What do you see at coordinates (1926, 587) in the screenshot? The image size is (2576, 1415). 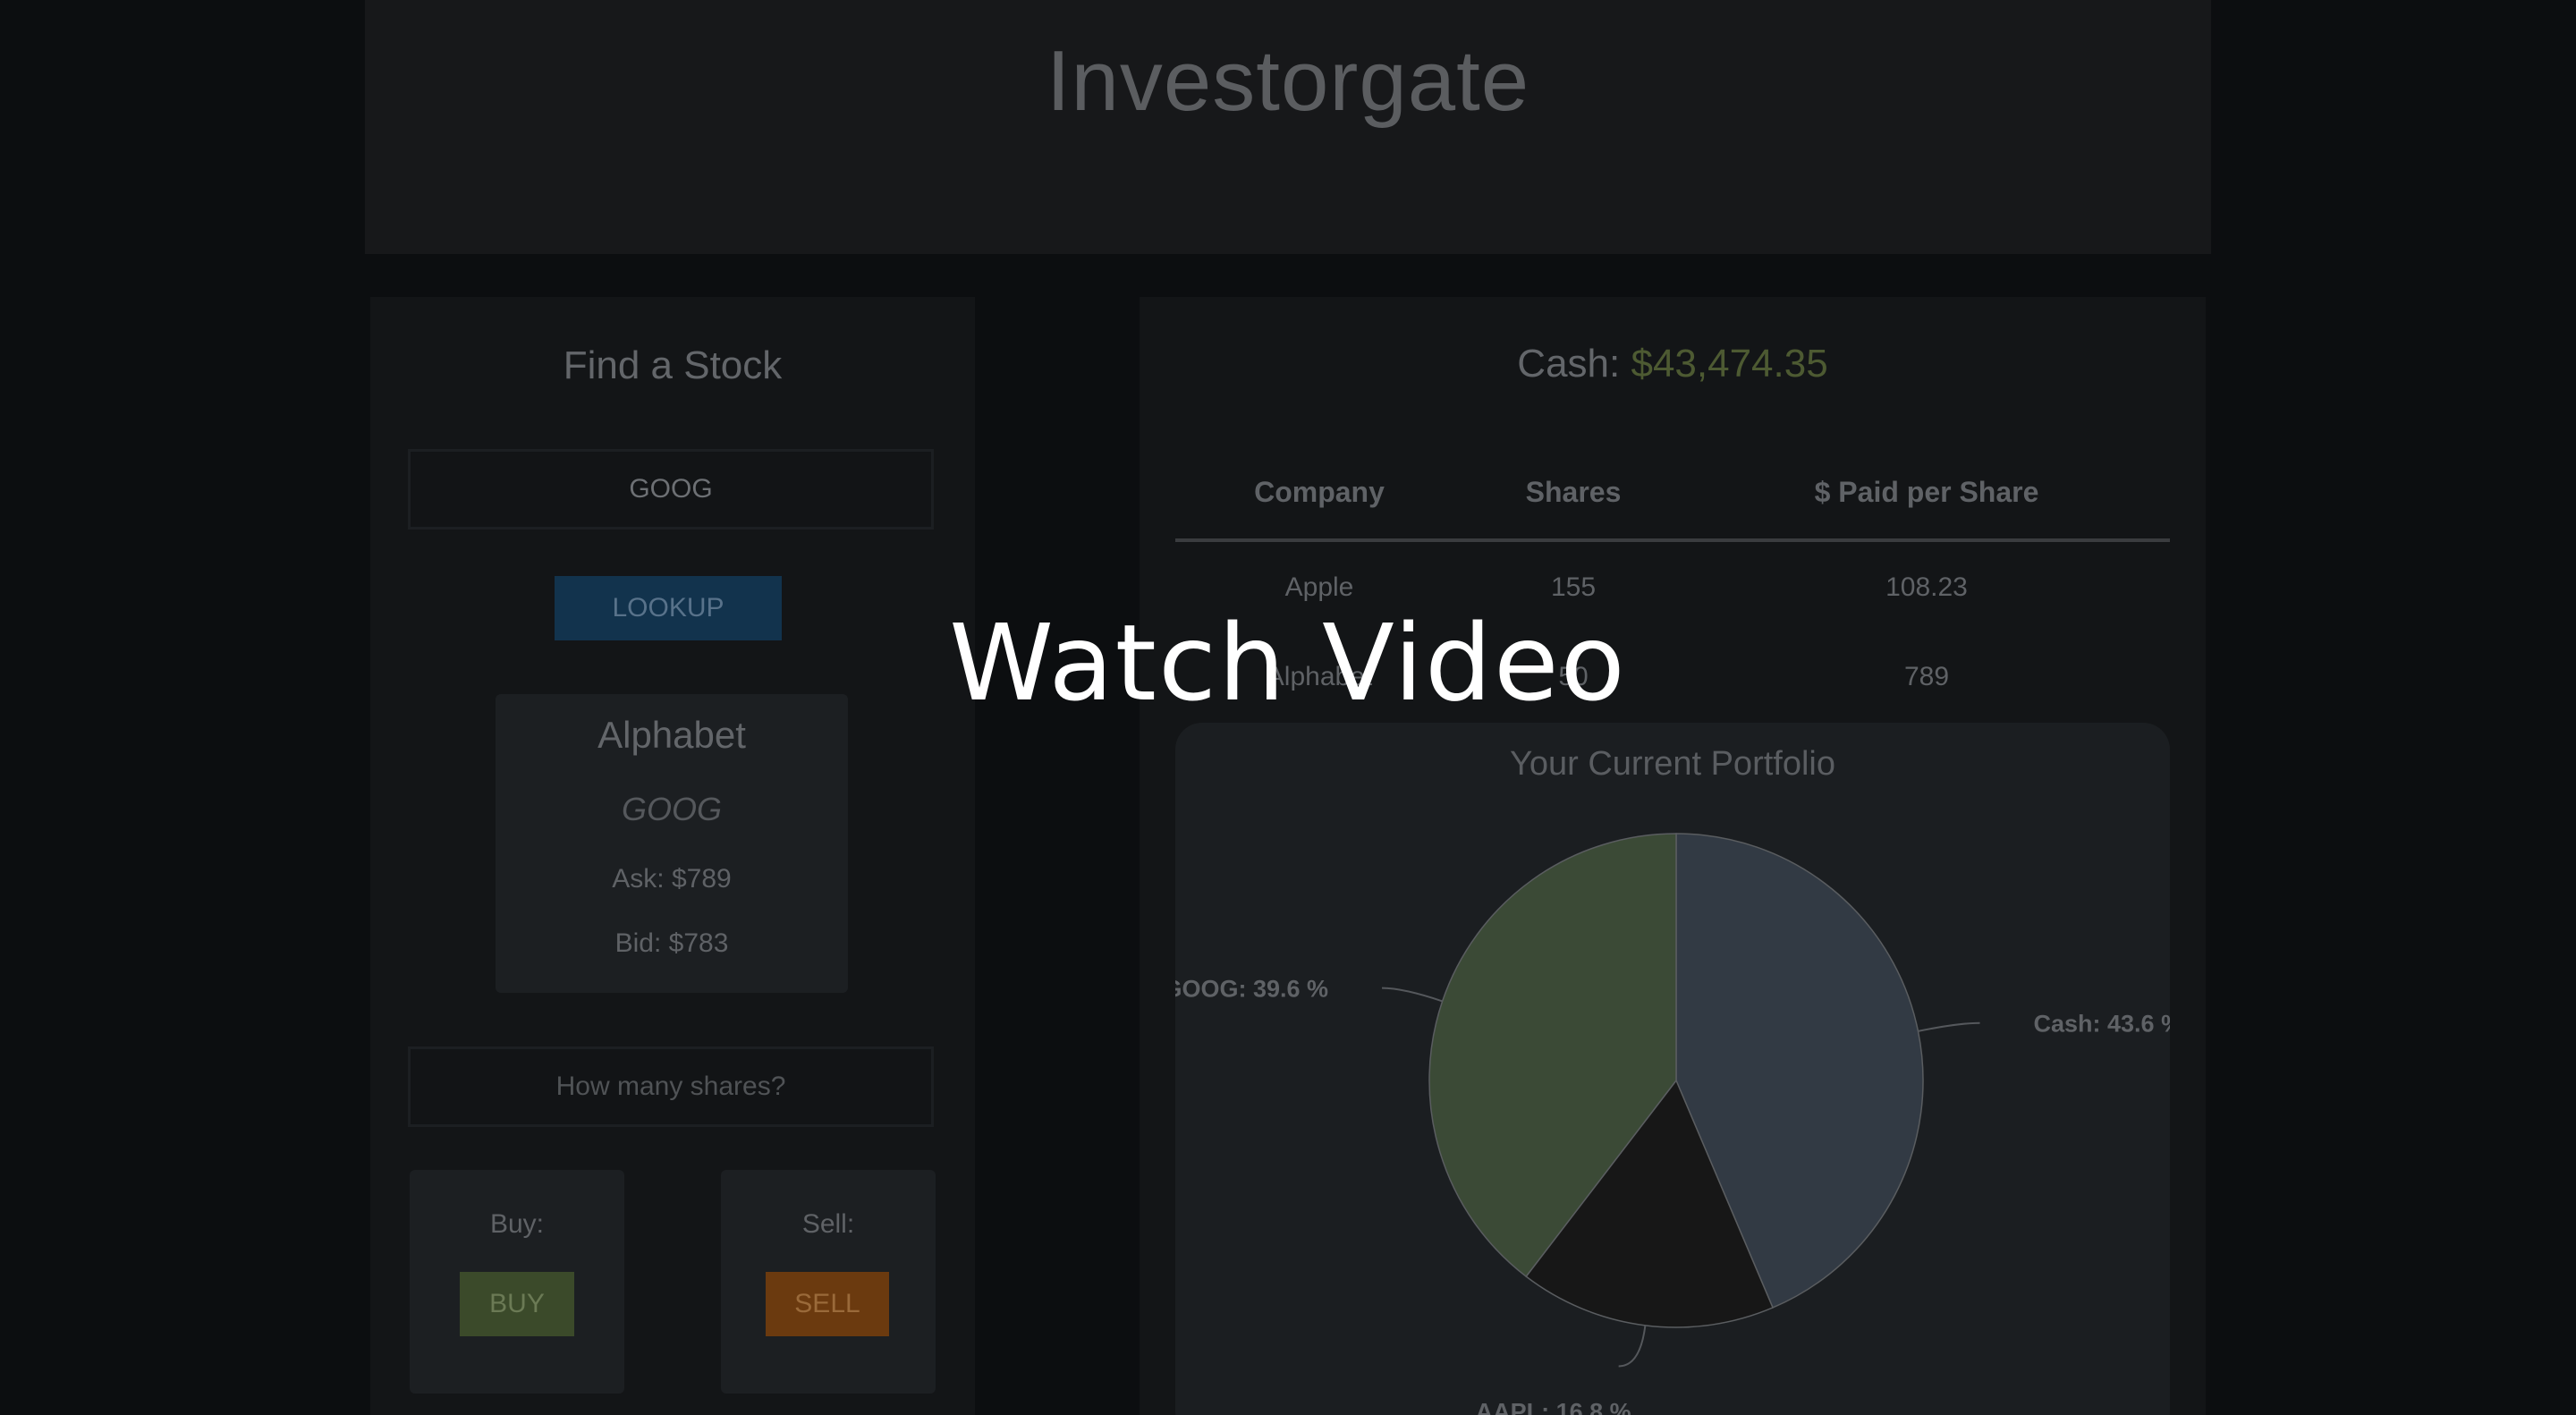 I see `cell-paid: 108.23` at bounding box center [1926, 587].